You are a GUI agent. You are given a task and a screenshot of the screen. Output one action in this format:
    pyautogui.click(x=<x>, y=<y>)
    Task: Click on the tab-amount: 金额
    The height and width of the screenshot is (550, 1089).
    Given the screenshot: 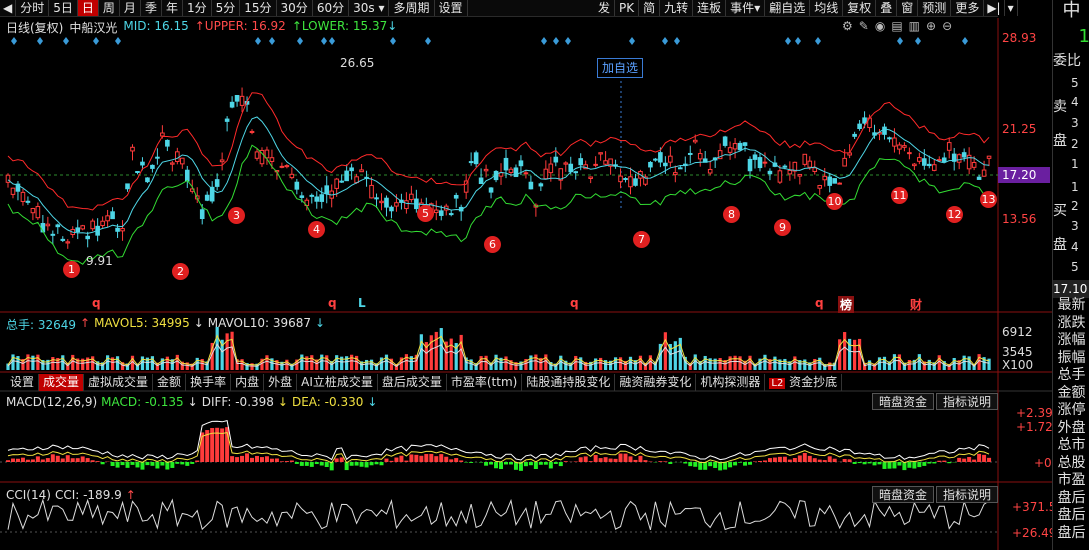 What is the action you would take?
    pyautogui.click(x=170, y=382)
    